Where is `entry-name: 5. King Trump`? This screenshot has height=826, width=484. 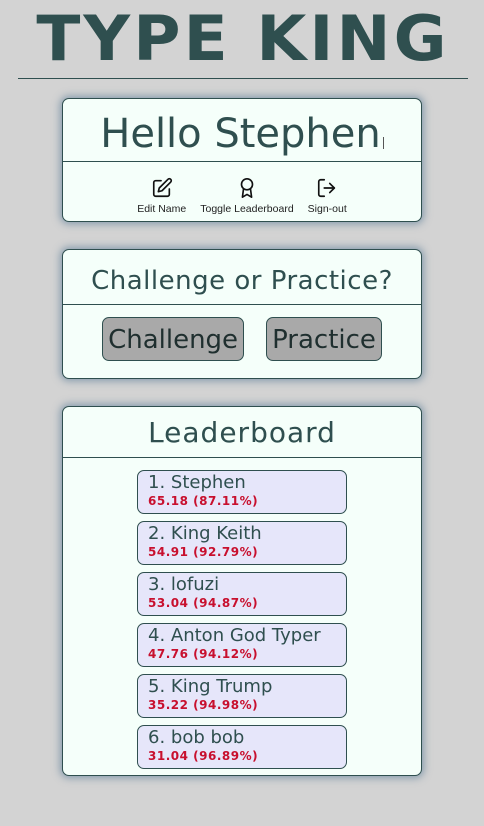
entry-name: 5. King Trump is located at coordinates (210, 686).